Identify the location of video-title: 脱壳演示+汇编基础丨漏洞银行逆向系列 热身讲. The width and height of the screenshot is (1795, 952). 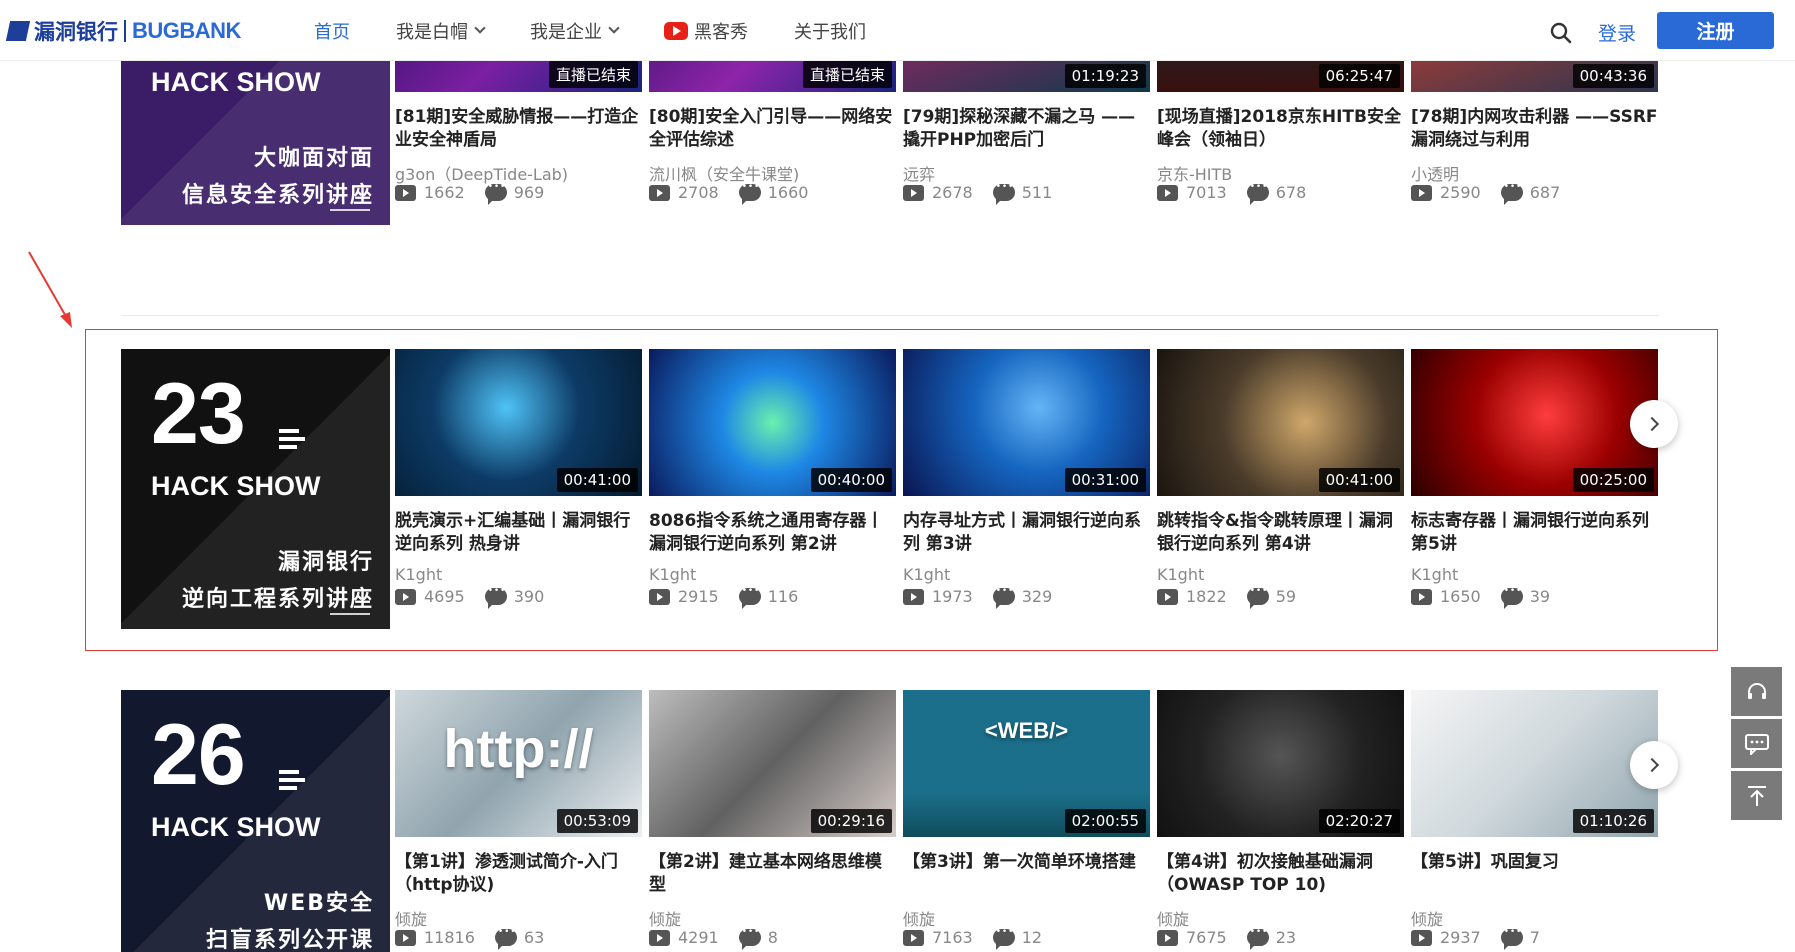
(518, 533).